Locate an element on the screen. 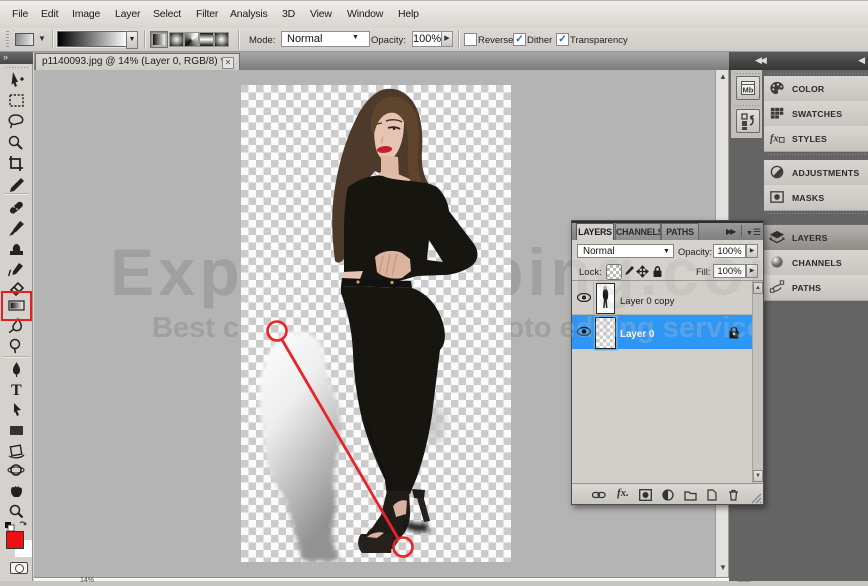  svg-text: T is located at coordinates (16, 390).